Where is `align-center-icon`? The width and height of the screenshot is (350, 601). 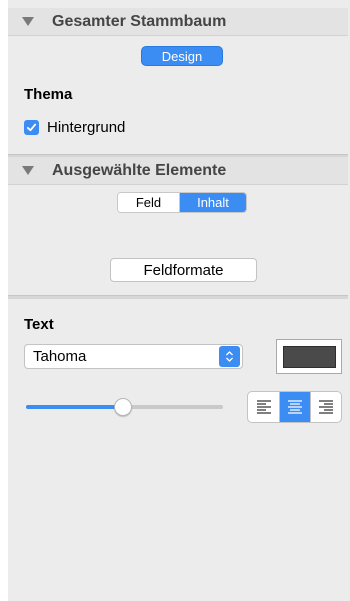 align-center-icon is located at coordinates (295, 407).